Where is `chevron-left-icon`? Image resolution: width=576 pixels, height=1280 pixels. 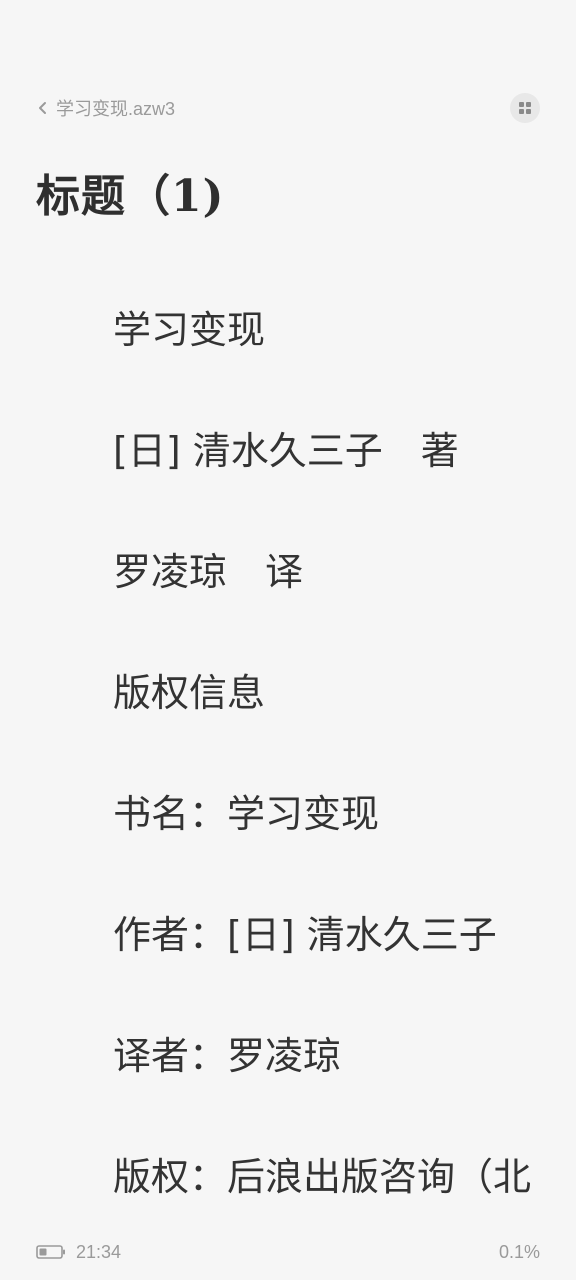 chevron-left-icon is located at coordinates (42, 108).